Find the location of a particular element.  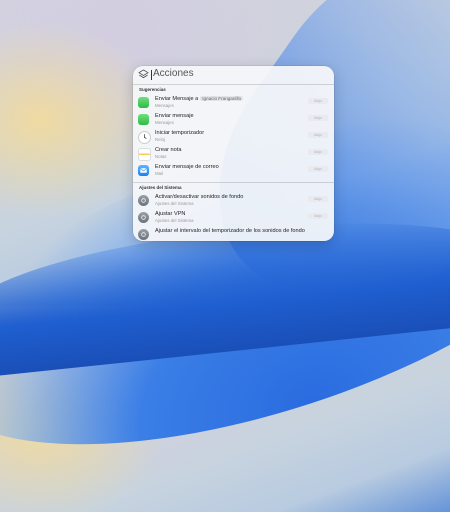

shortcuts-layers-icon is located at coordinates (143, 74).